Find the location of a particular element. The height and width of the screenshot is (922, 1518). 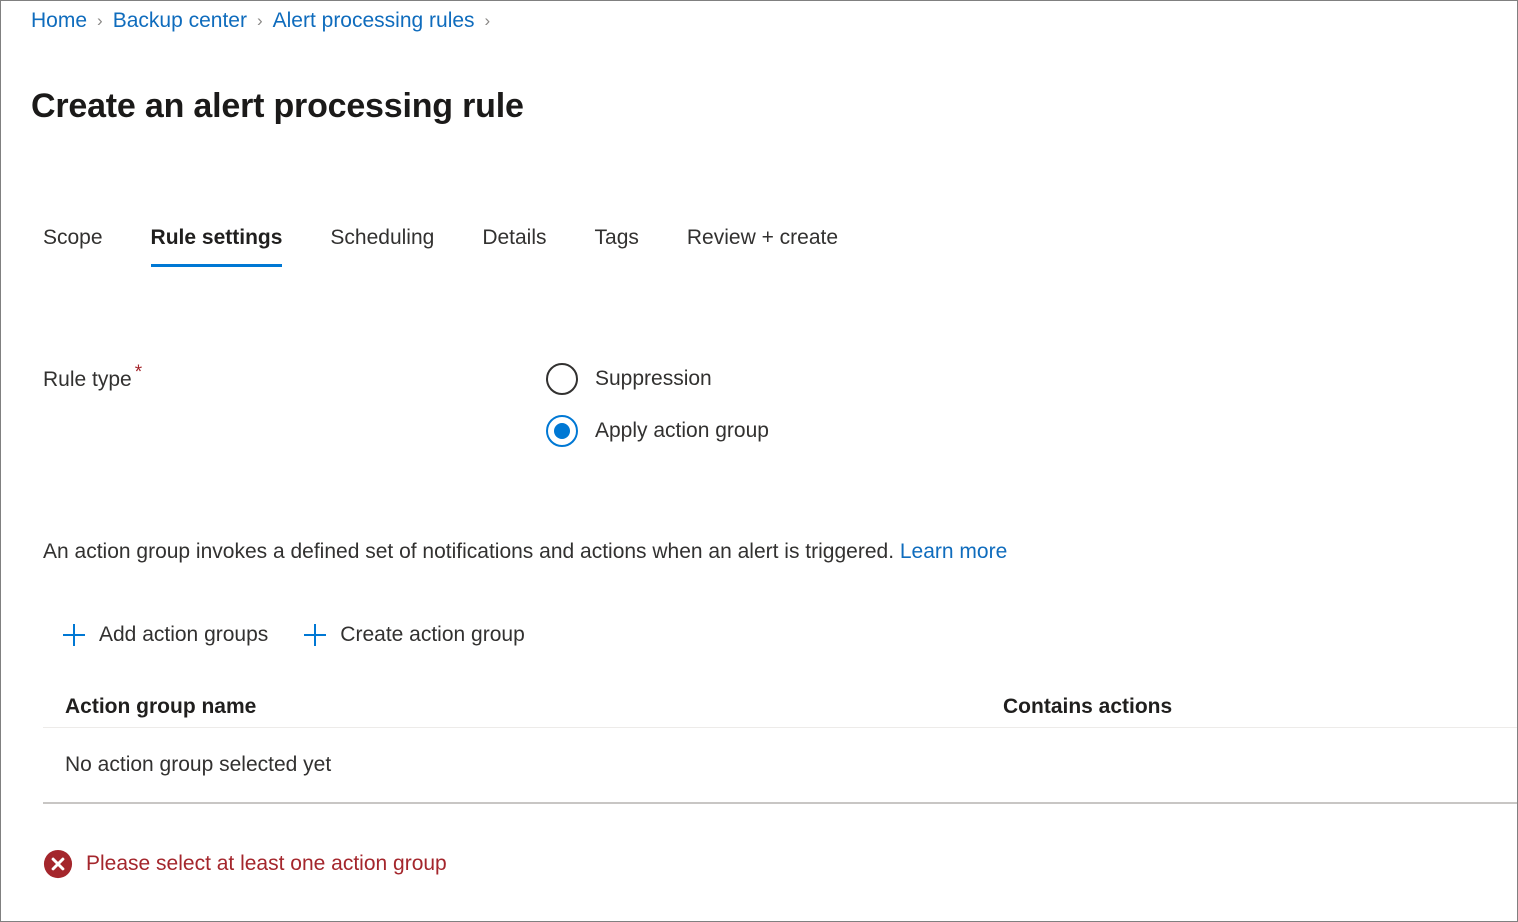

required-asterisk: * is located at coordinates (138, 372).